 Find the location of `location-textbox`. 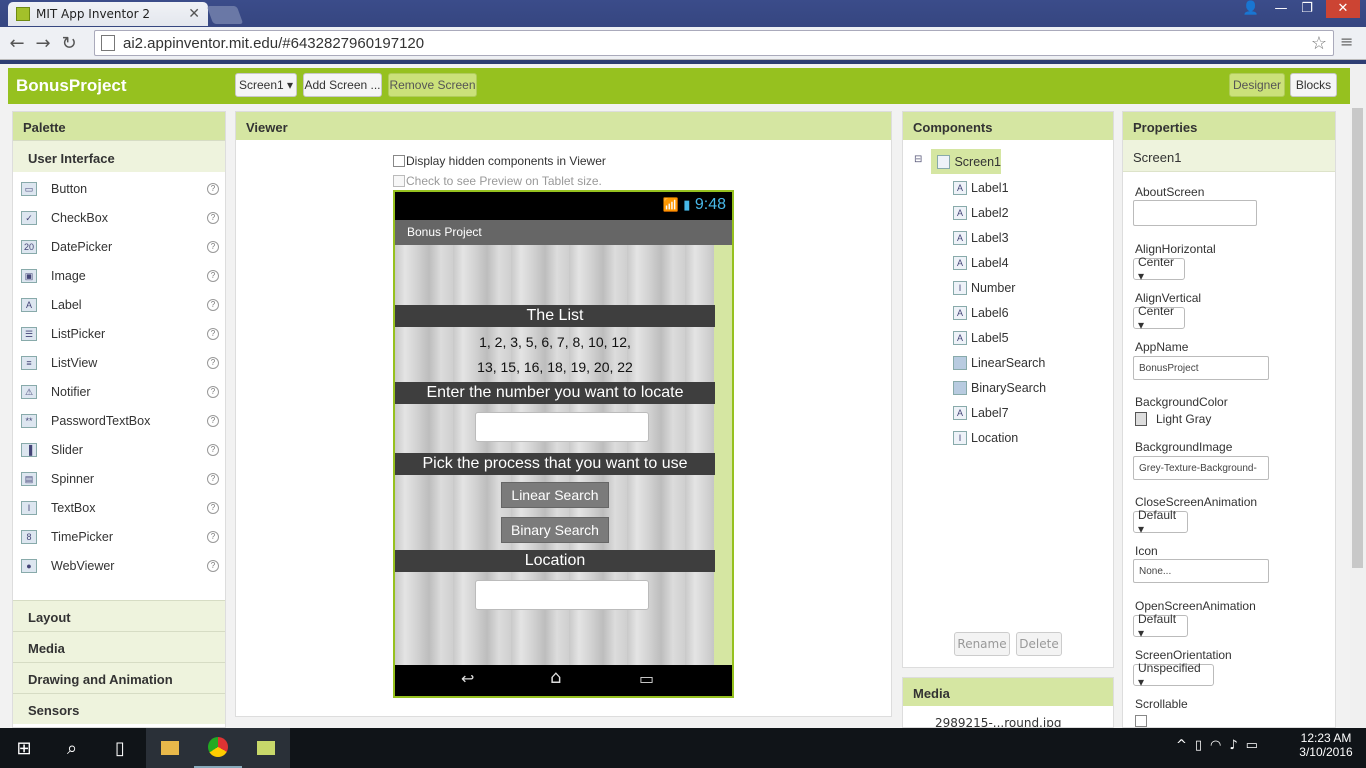

location-textbox is located at coordinates (562, 595).